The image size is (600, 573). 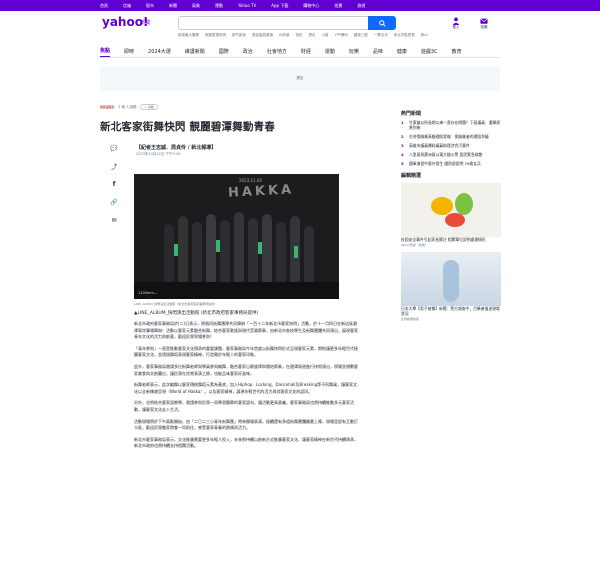 What do you see at coordinates (239, 35) in the screenshot?
I see `trending-link: 新竹新創` at bounding box center [239, 35].